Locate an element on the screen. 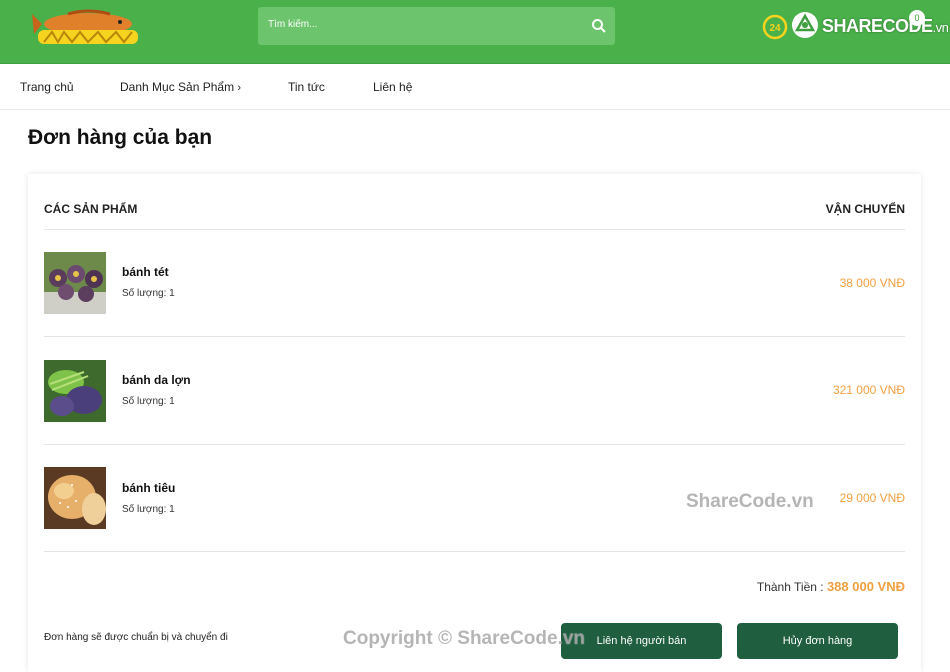 The height and width of the screenshot is (672, 950). product-name: bánh tiêu is located at coordinates (148, 488).